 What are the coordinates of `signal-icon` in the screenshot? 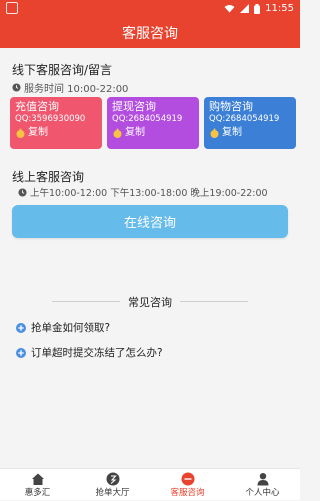 It's located at (245, 8).